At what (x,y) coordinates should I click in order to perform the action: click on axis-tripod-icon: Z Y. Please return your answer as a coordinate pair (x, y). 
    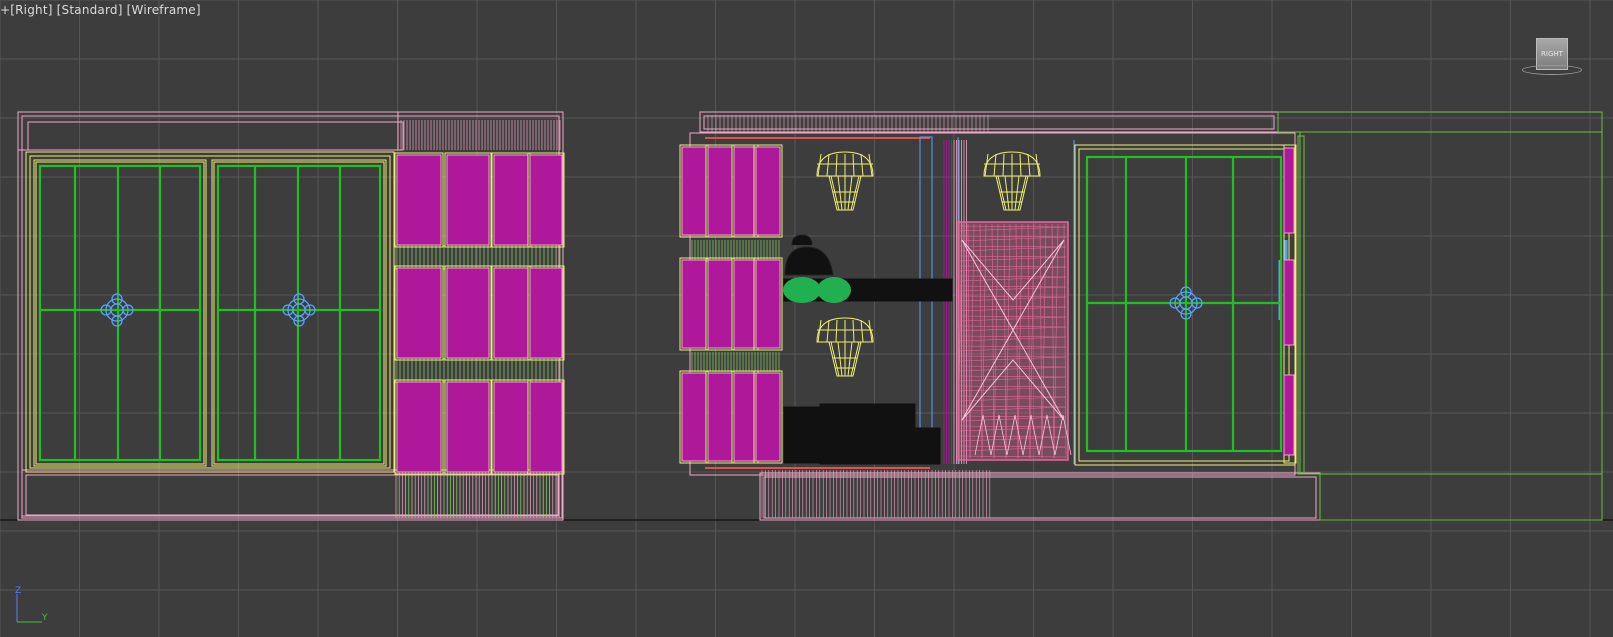
    Looking at the image, I should click on (32, 607).